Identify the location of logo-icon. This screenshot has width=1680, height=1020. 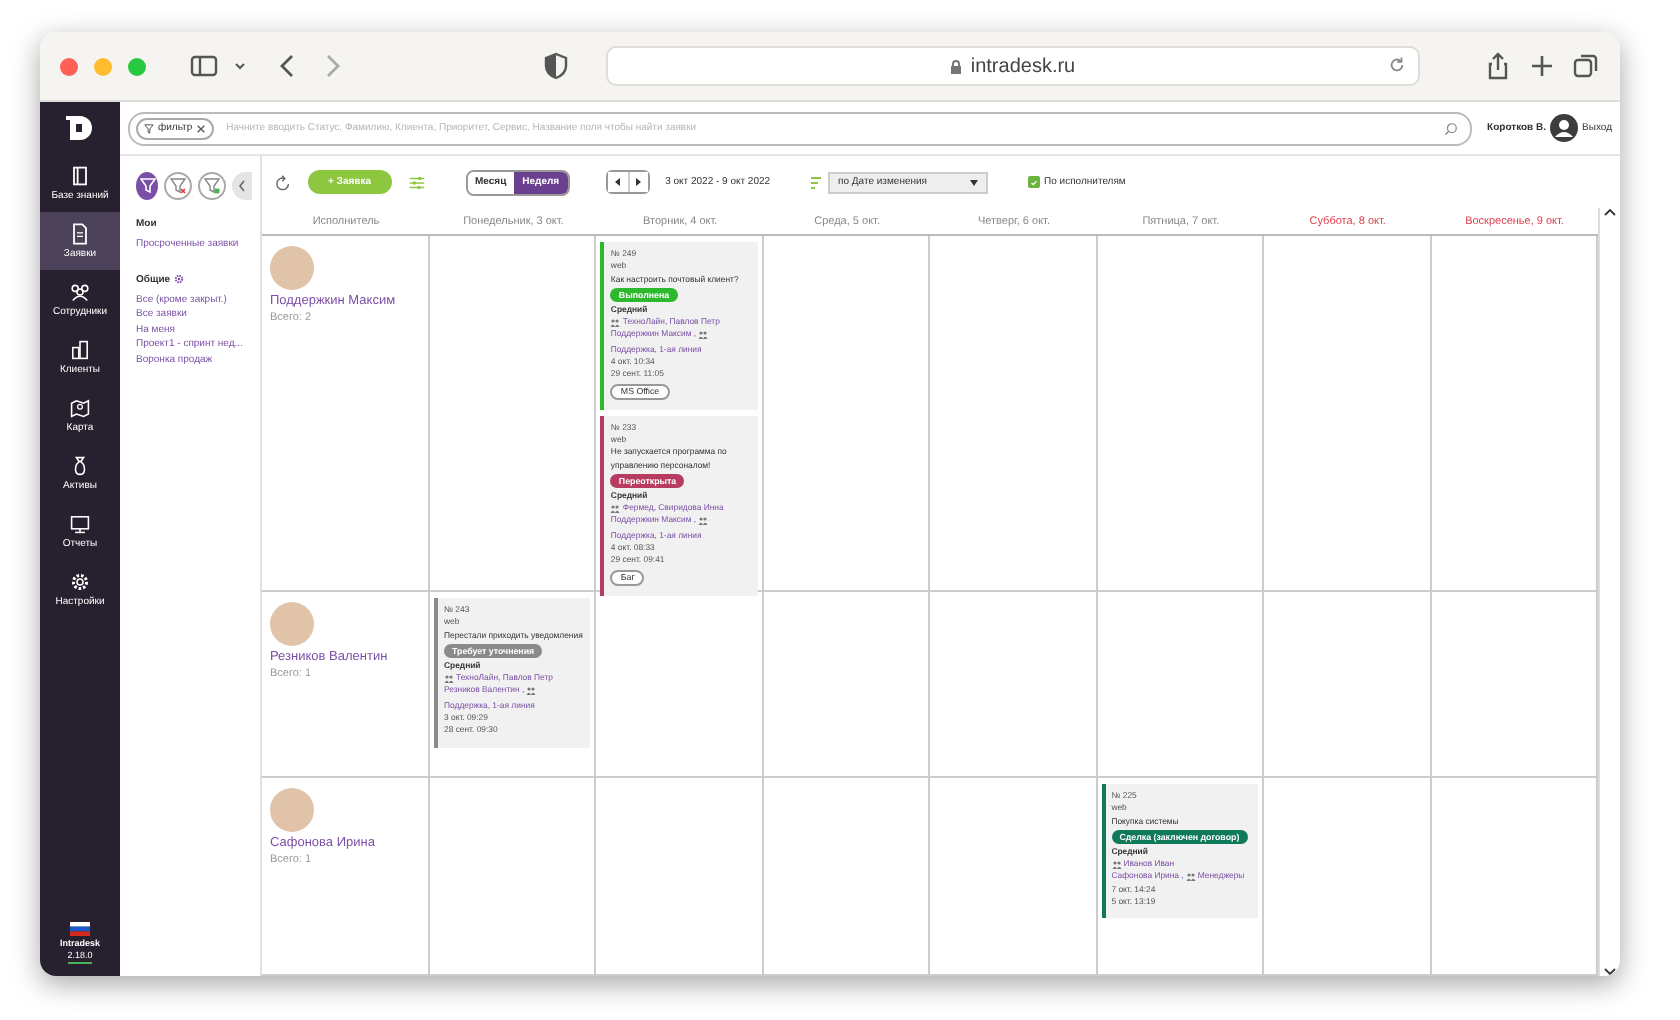
(80, 128).